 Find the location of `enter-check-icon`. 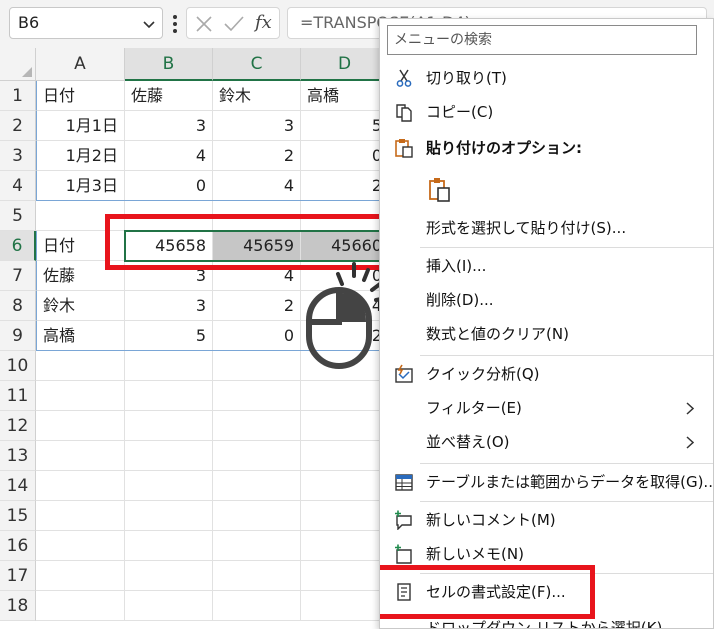

enter-check-icon is located at coordinates (234, 24).